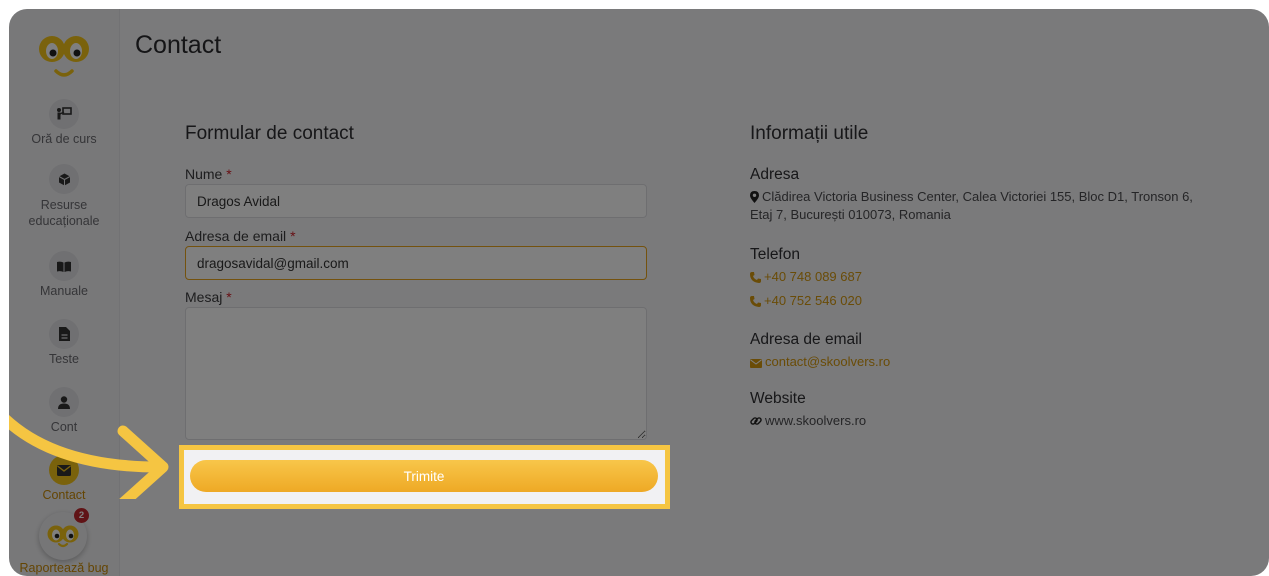 This screenshot has width=1269, height=576. What do you see at coordinates (756, 421) in the screenshot?
I see `link-icon` at bounding box center [756, 421].